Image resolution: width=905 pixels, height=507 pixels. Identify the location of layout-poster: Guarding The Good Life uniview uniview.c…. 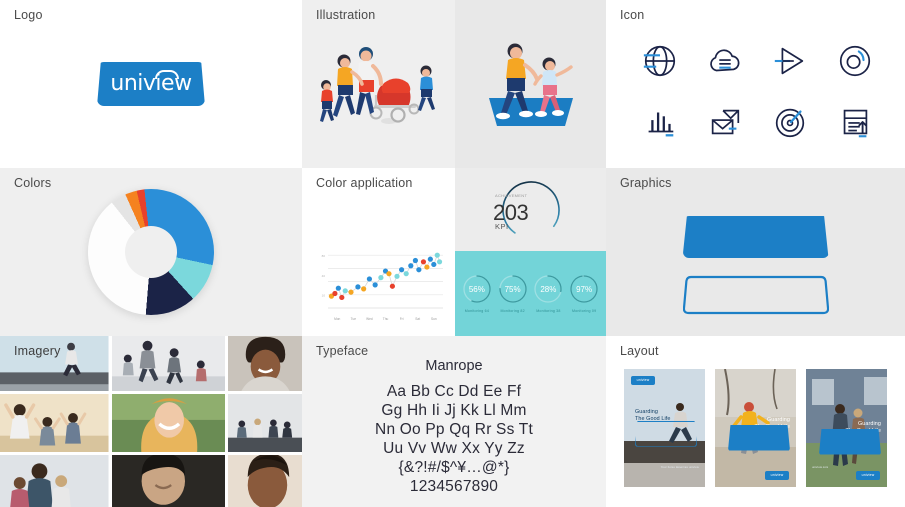
(846, 427).